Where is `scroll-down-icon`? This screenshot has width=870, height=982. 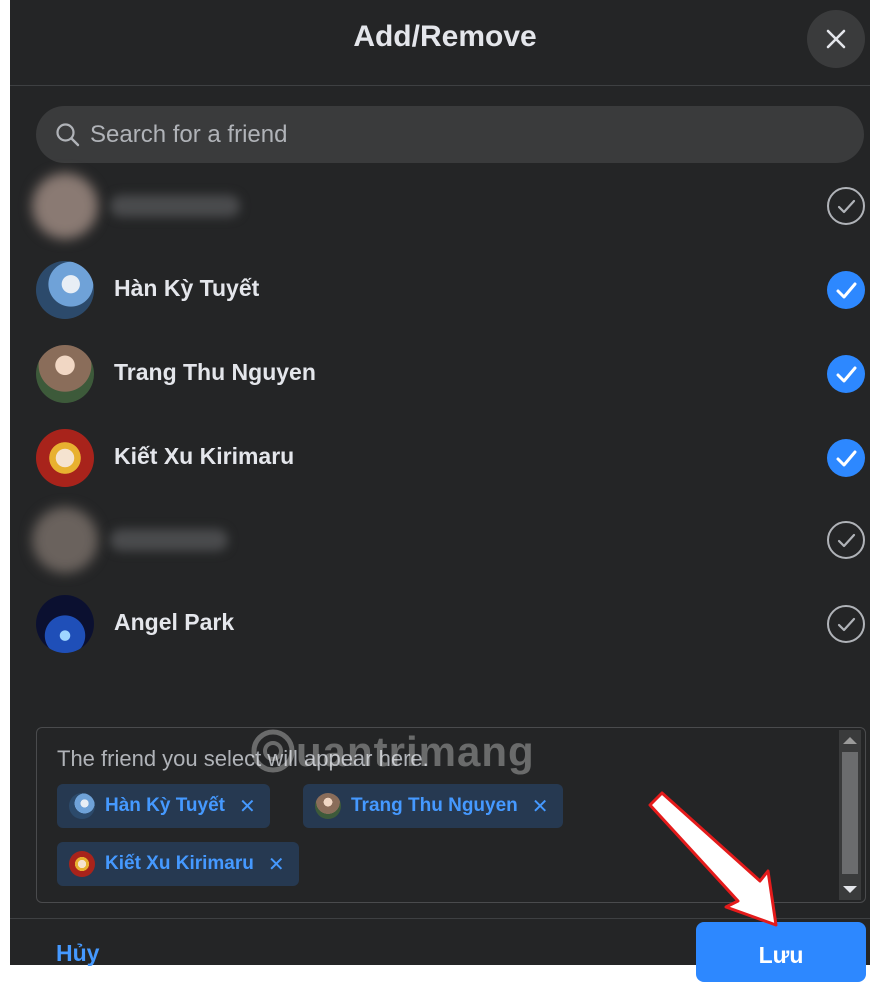
scroll-down-icon is located at coordinates (850, 889).